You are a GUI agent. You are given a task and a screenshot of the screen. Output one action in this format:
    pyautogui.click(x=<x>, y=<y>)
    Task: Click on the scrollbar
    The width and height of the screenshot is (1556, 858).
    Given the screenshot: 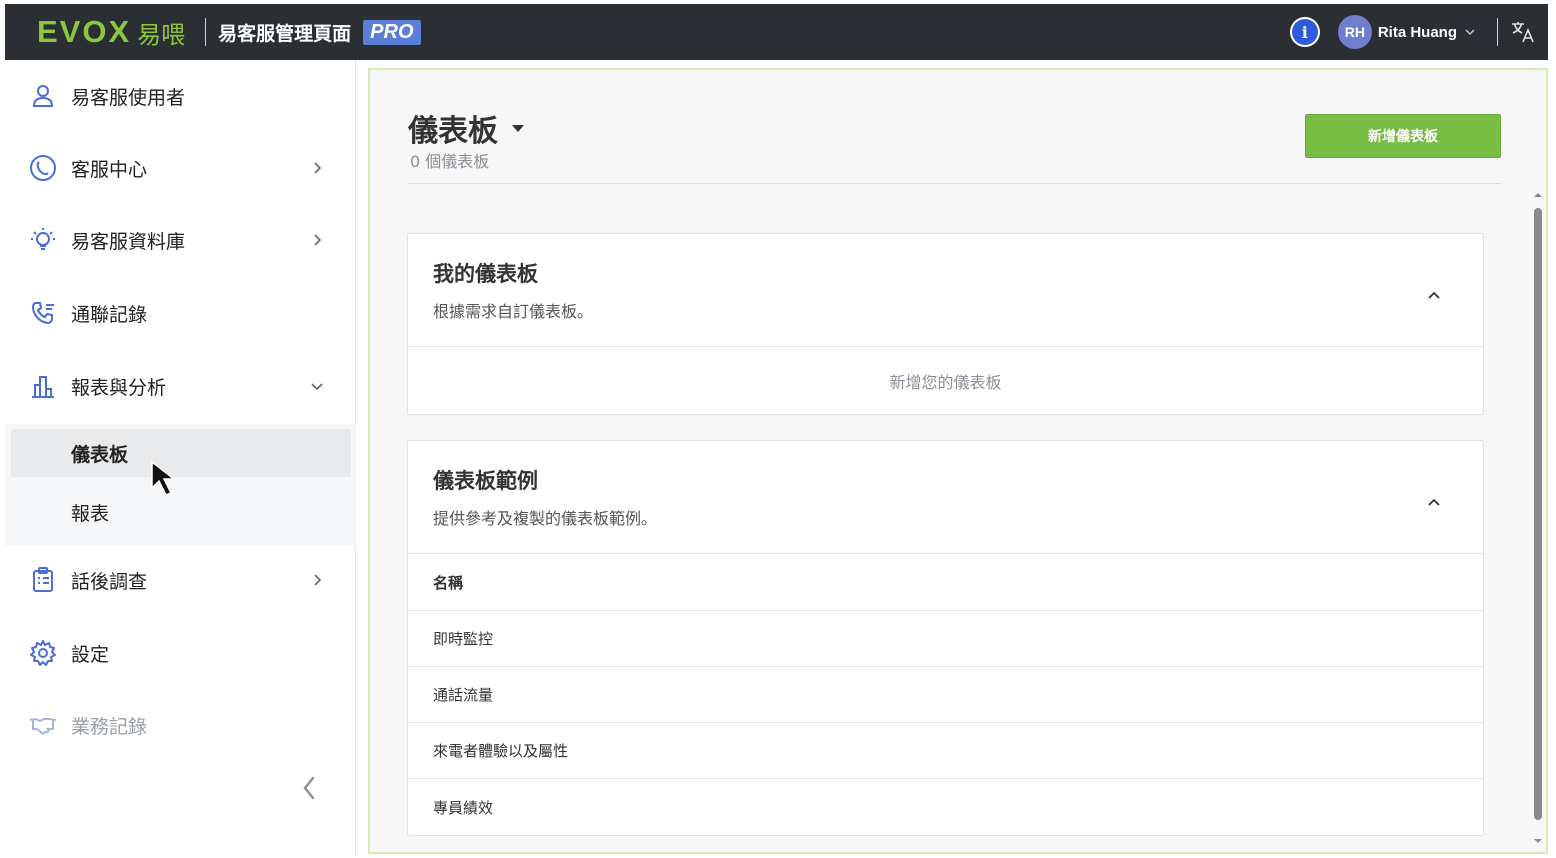 What is the action you would take?
    pyautogui.click(x=1538, y=518)
    